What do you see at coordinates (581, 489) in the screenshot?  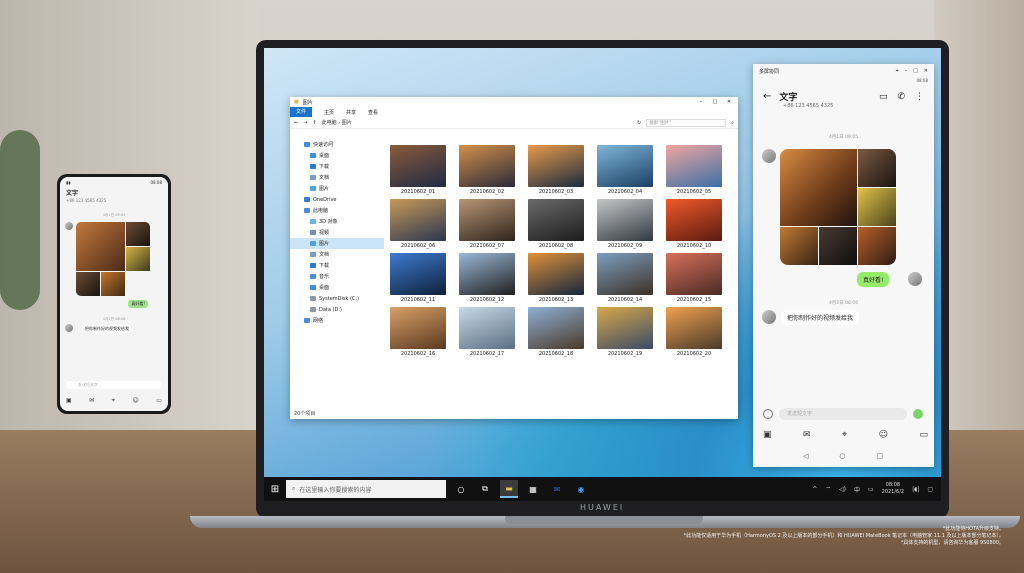 I see `collab-taskbar-icon: ◉` at bounding box center [581, 489].